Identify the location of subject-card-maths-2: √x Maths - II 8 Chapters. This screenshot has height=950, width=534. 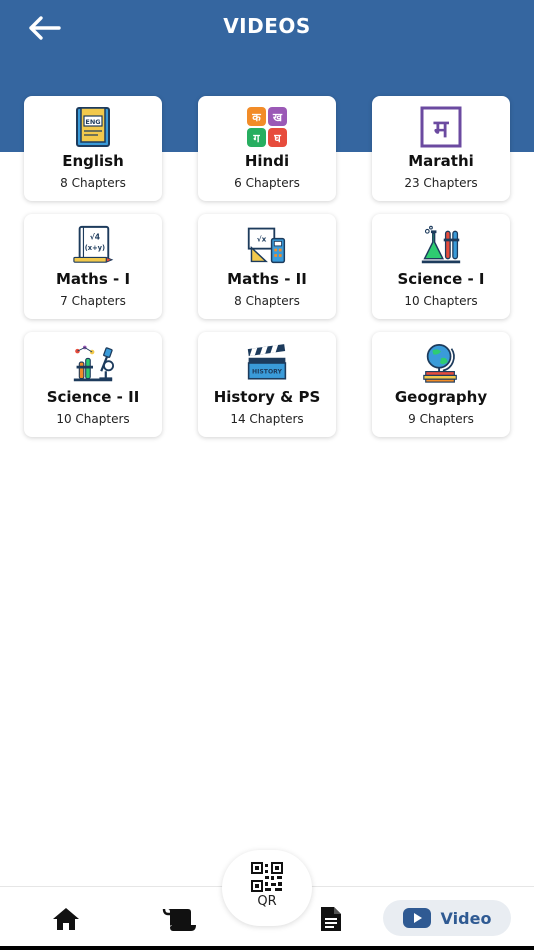
(267, 266).